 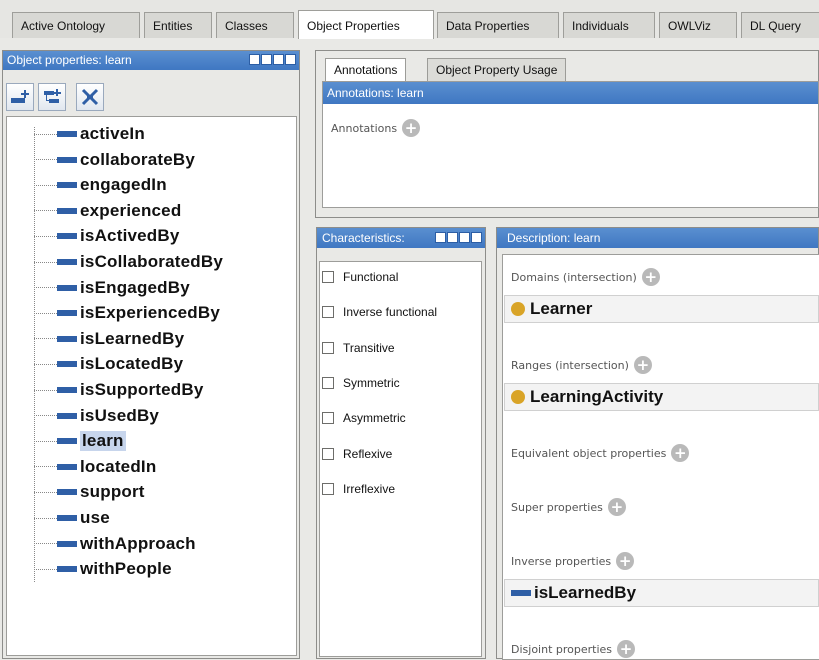 What do you see at coordinates (150, 313) in the screenshot?
I see `tree-item-label: isExperiencedBy` at bounding box center [150, 313].